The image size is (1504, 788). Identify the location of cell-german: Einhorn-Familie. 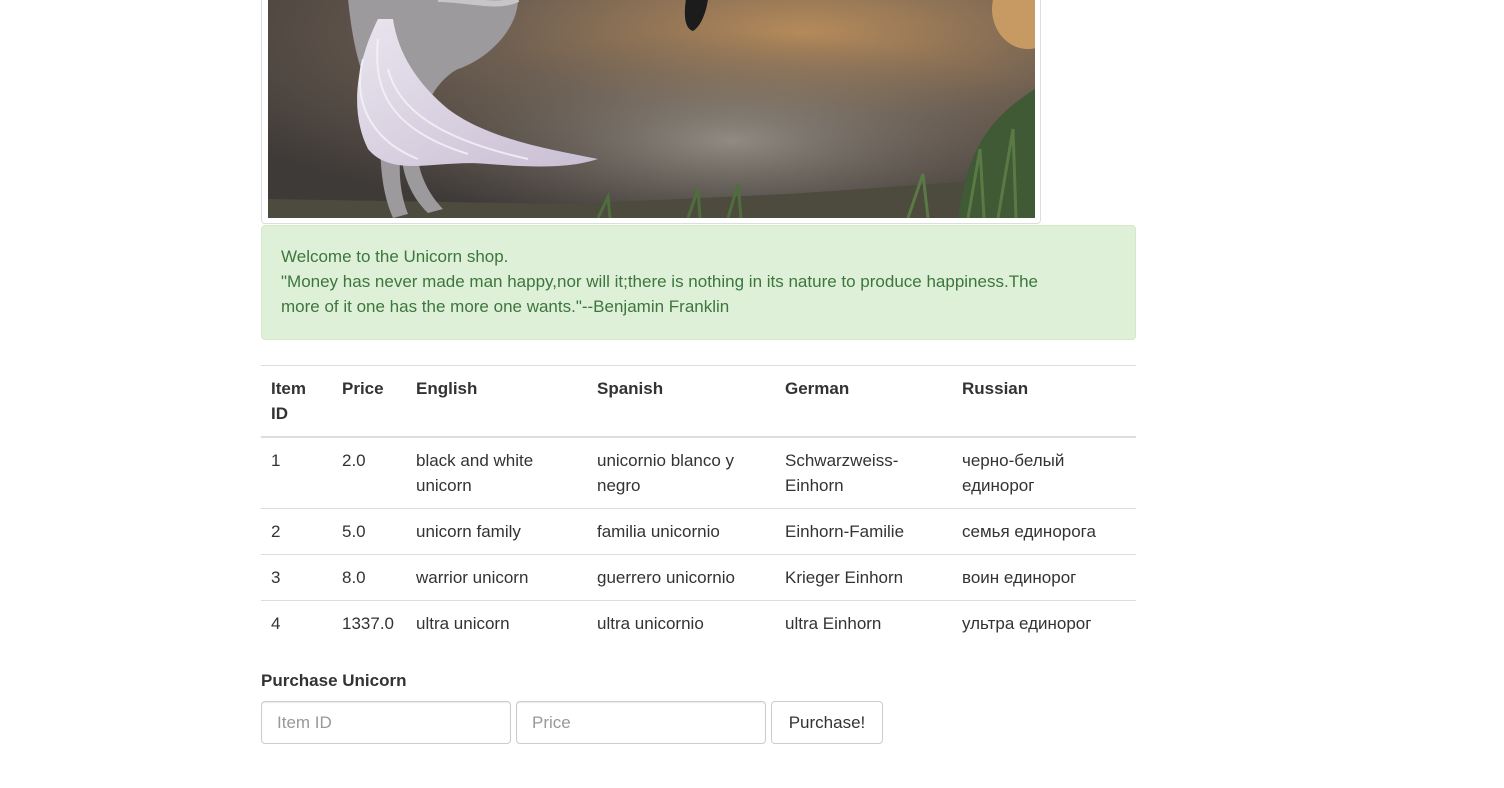
(863, 531).